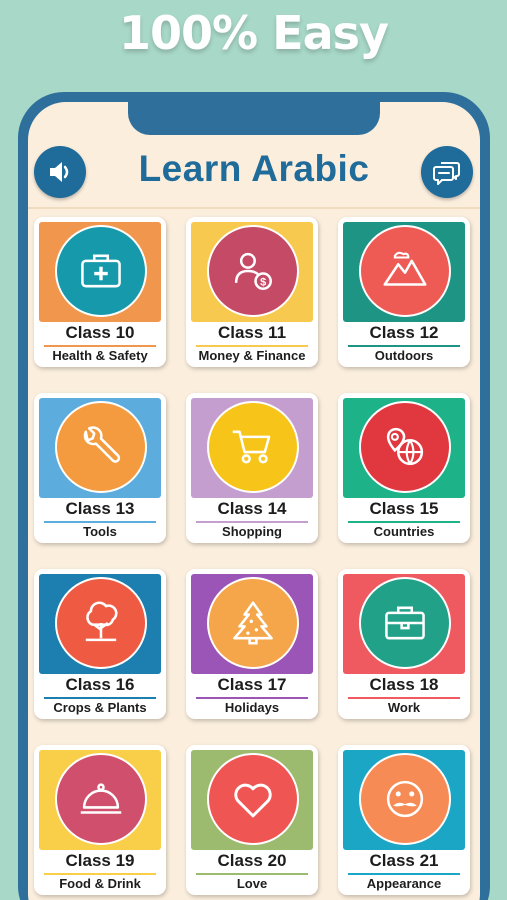 This screenshot has width=507, height=900. What do you see at coordinates (100, 883) in the screenshot?
I see `card-topic-label: Food & Drink` at bounding box center [100, 883].